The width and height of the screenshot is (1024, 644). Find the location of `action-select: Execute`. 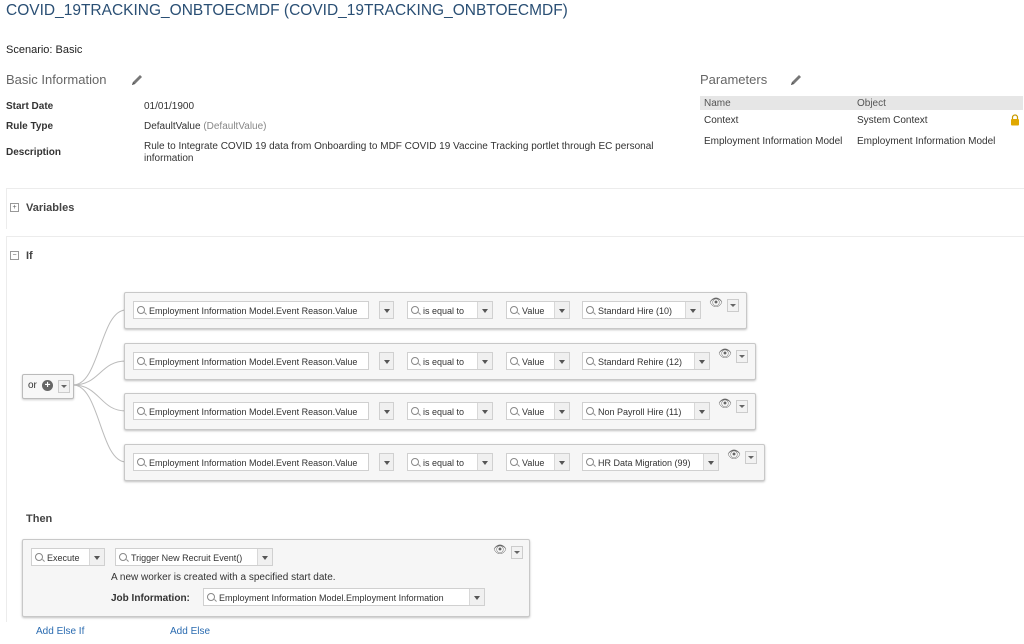

action-select: Execute is located at coordinates (68, 557).